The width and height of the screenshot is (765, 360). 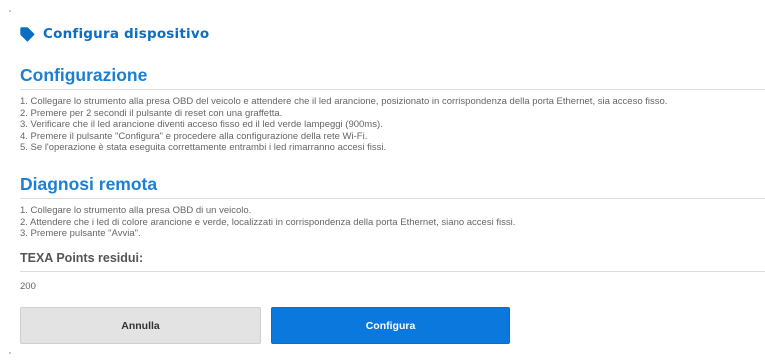 I want to click on dialog-title: Configura dispositivo, so click(x=126, y=34).